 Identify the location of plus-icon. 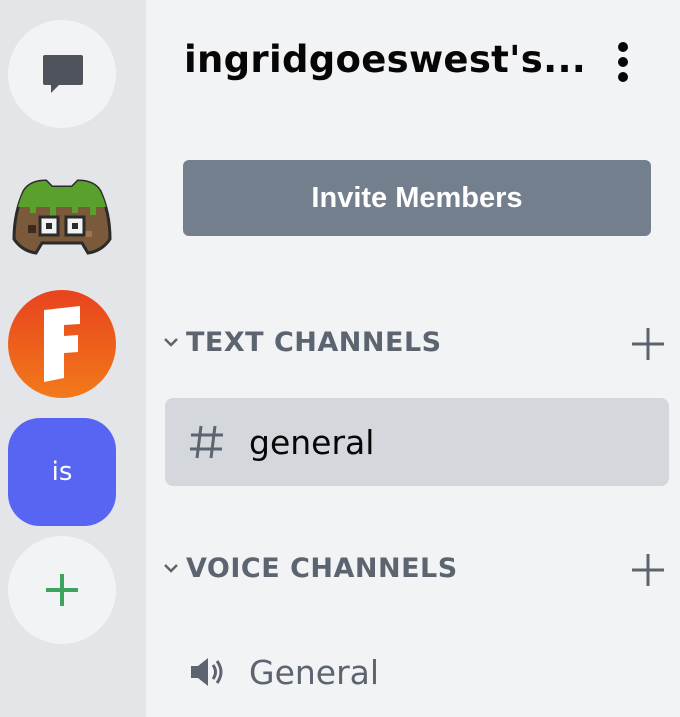
(62, 590).